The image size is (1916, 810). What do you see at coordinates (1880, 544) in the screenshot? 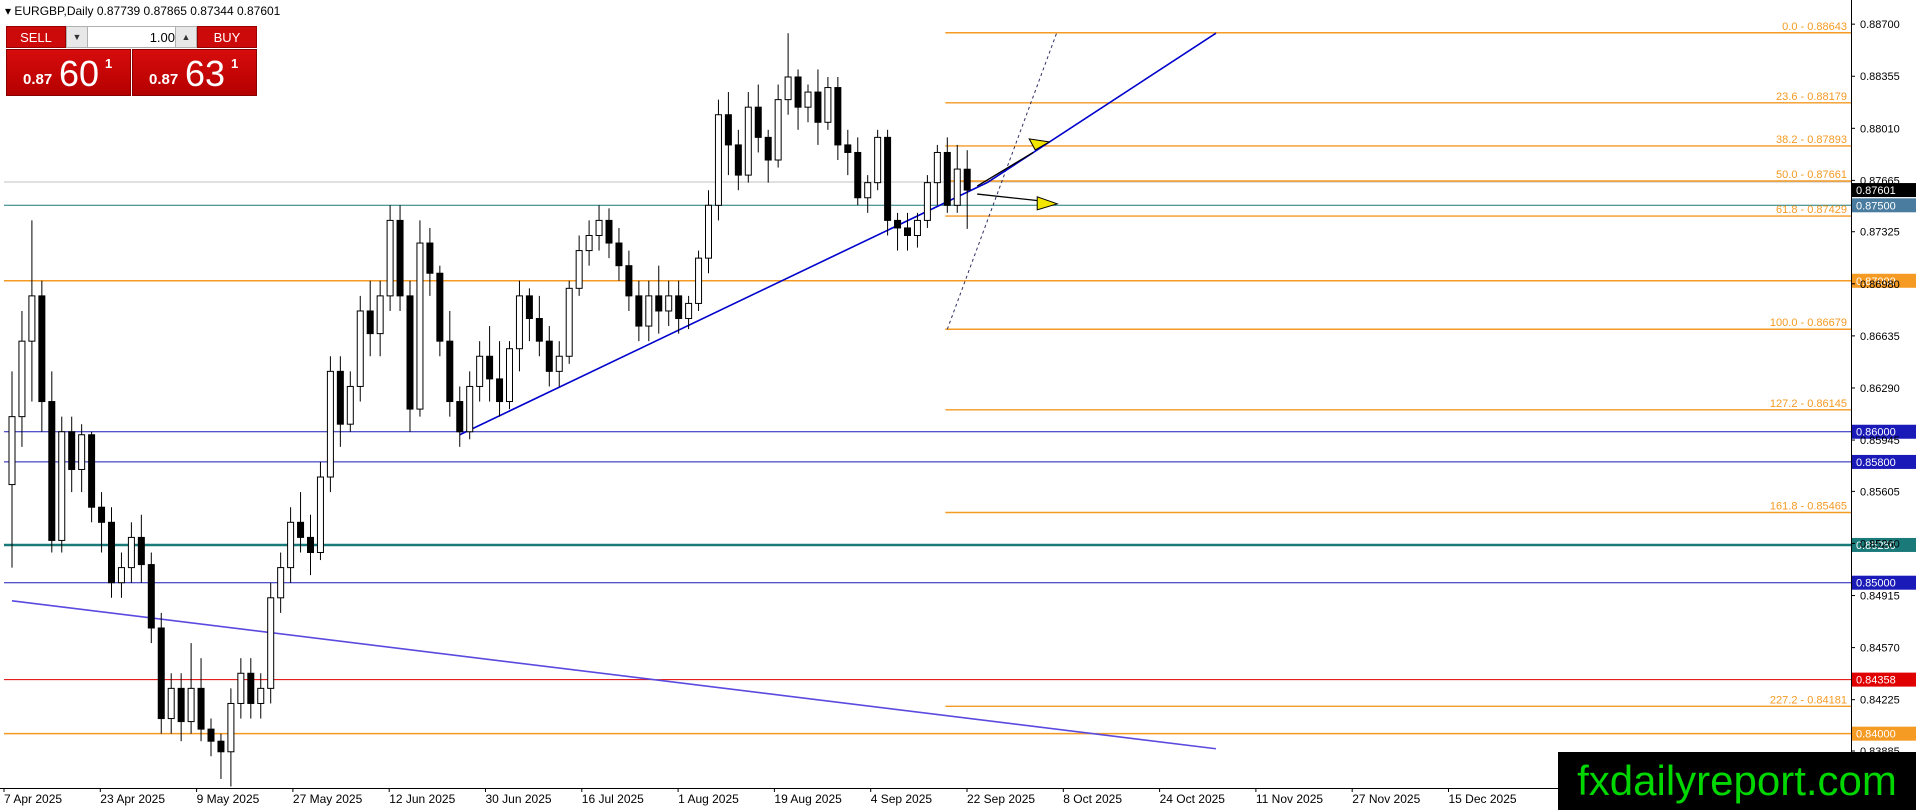
I see `price-tick-label: 0.85260` at bounding box center [1880, 544].